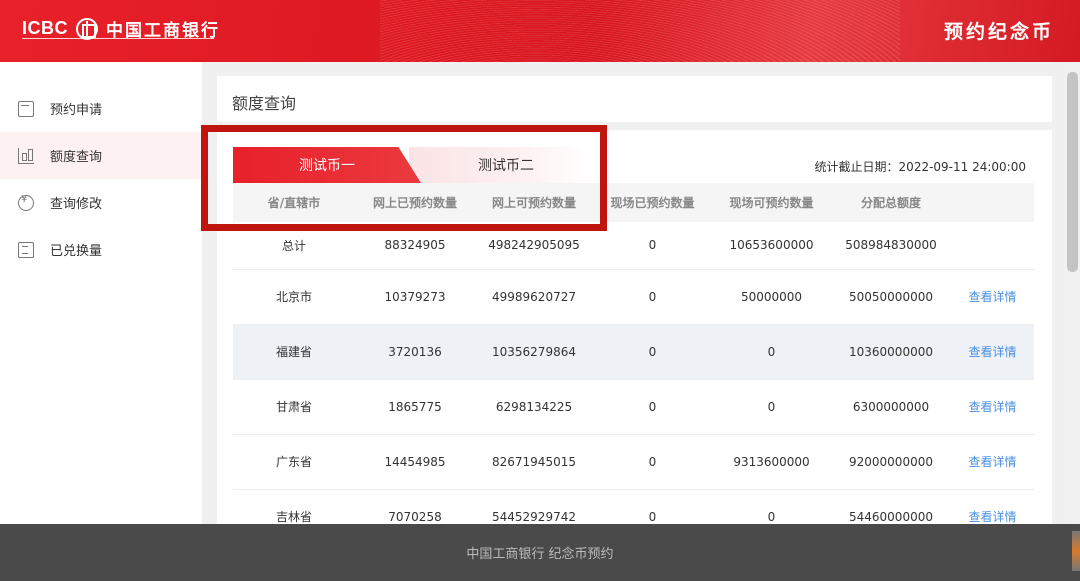  What do you see at coordinates (771, 246) in the screenshot?
I see `table-cell: 10653600000` at bounding box center [771, 246].